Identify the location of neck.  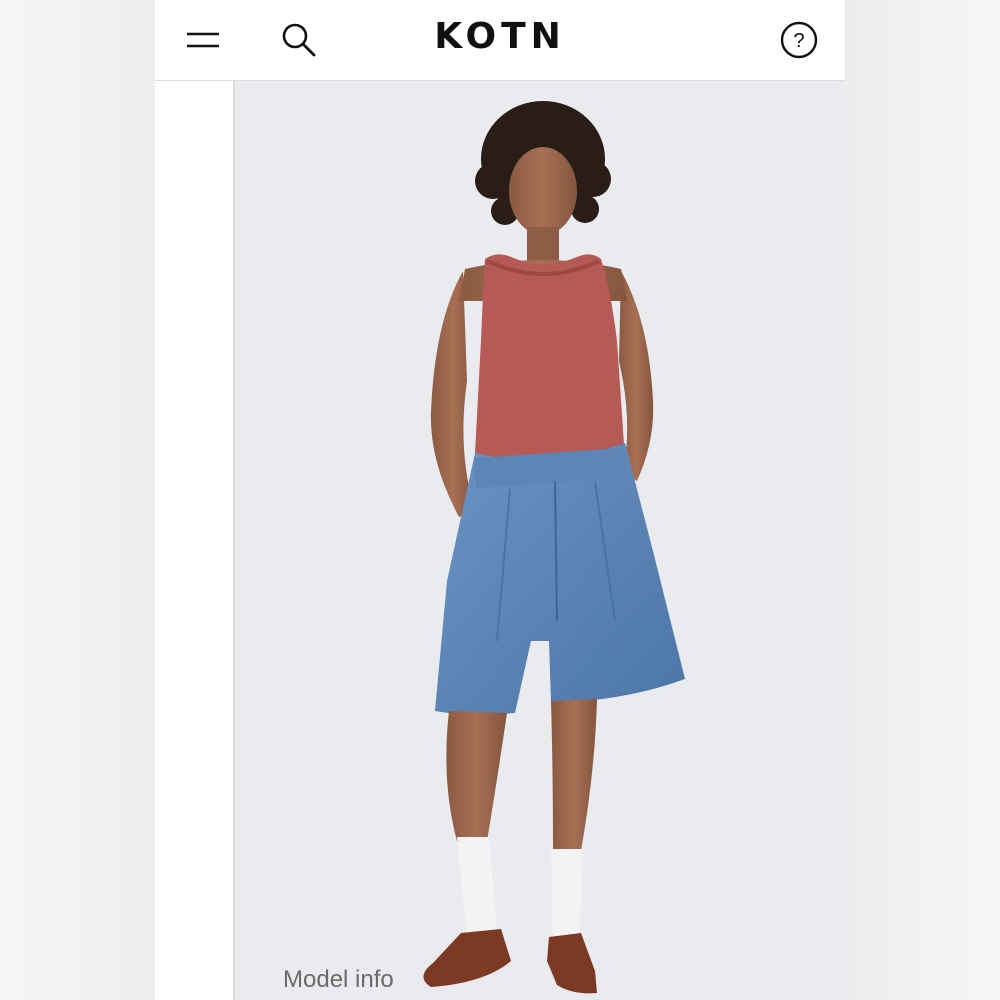
(543, 244).